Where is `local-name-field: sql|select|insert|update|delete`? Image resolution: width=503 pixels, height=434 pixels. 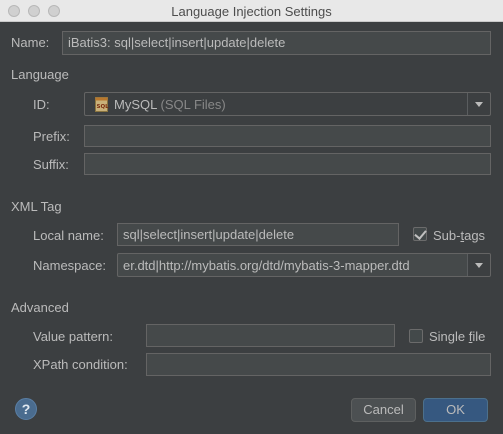
local-name-field: sql|select|insert|update|delete is located at coordinates (258, 234).